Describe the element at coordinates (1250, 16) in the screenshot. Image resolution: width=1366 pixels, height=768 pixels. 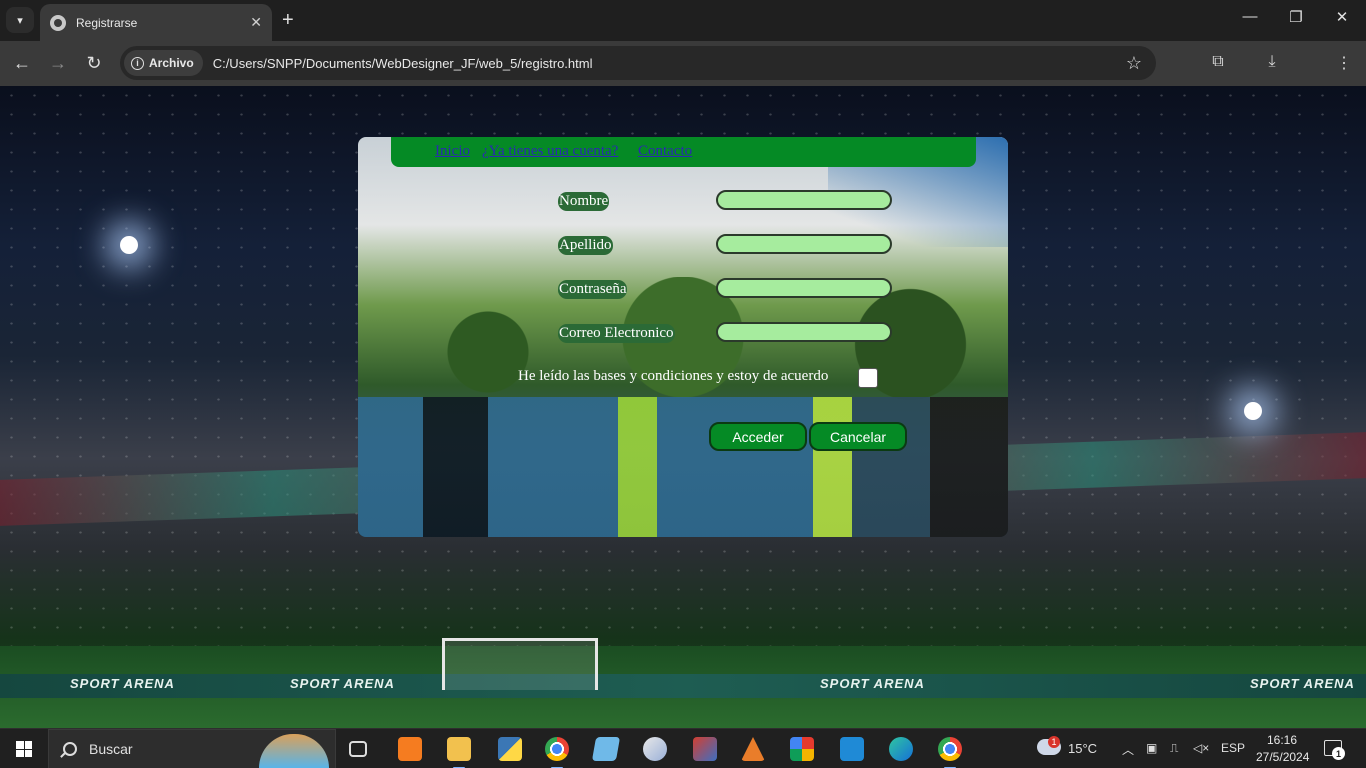
I see `minimize-window-button: —` at that location.